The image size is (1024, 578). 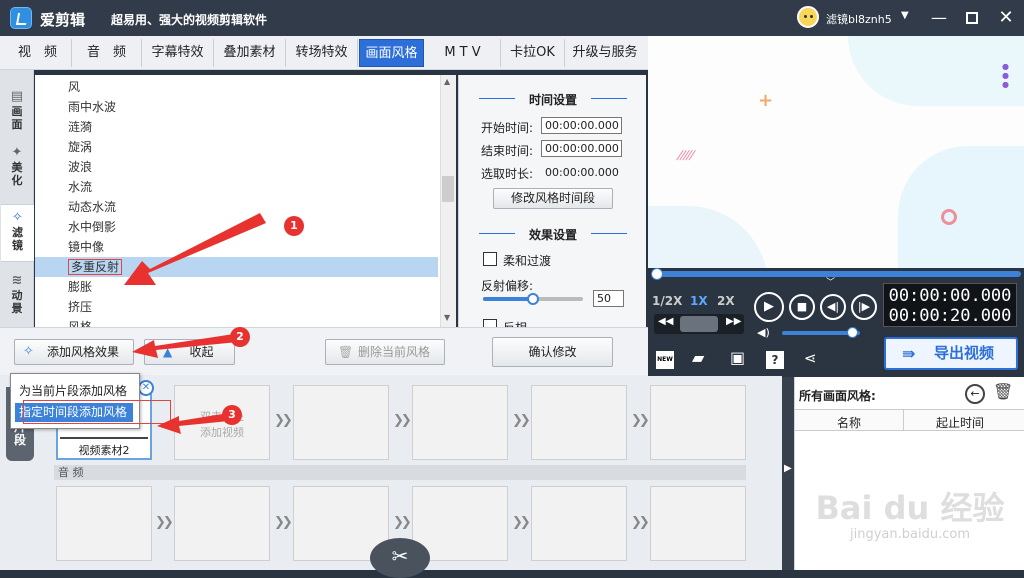 I want to click on side-tab-picture: ▤ 画面, so click(x=17, y=106).